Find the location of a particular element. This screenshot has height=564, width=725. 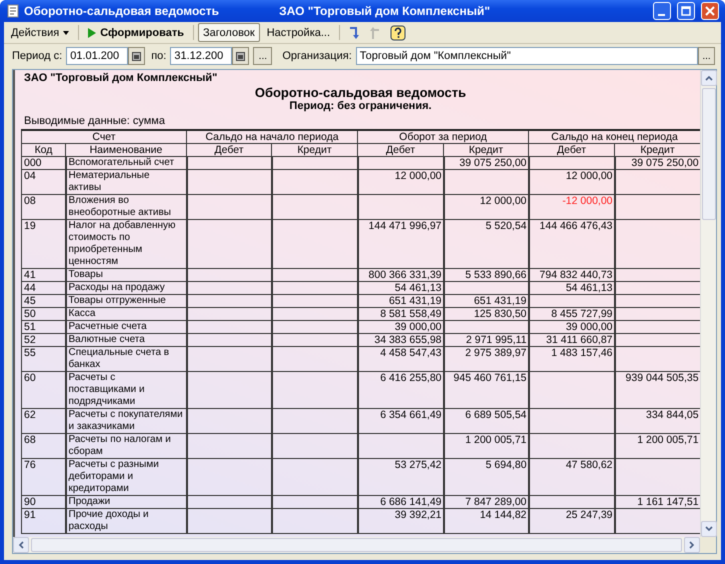

scroll-left-button is located at coordinates (21, 545).